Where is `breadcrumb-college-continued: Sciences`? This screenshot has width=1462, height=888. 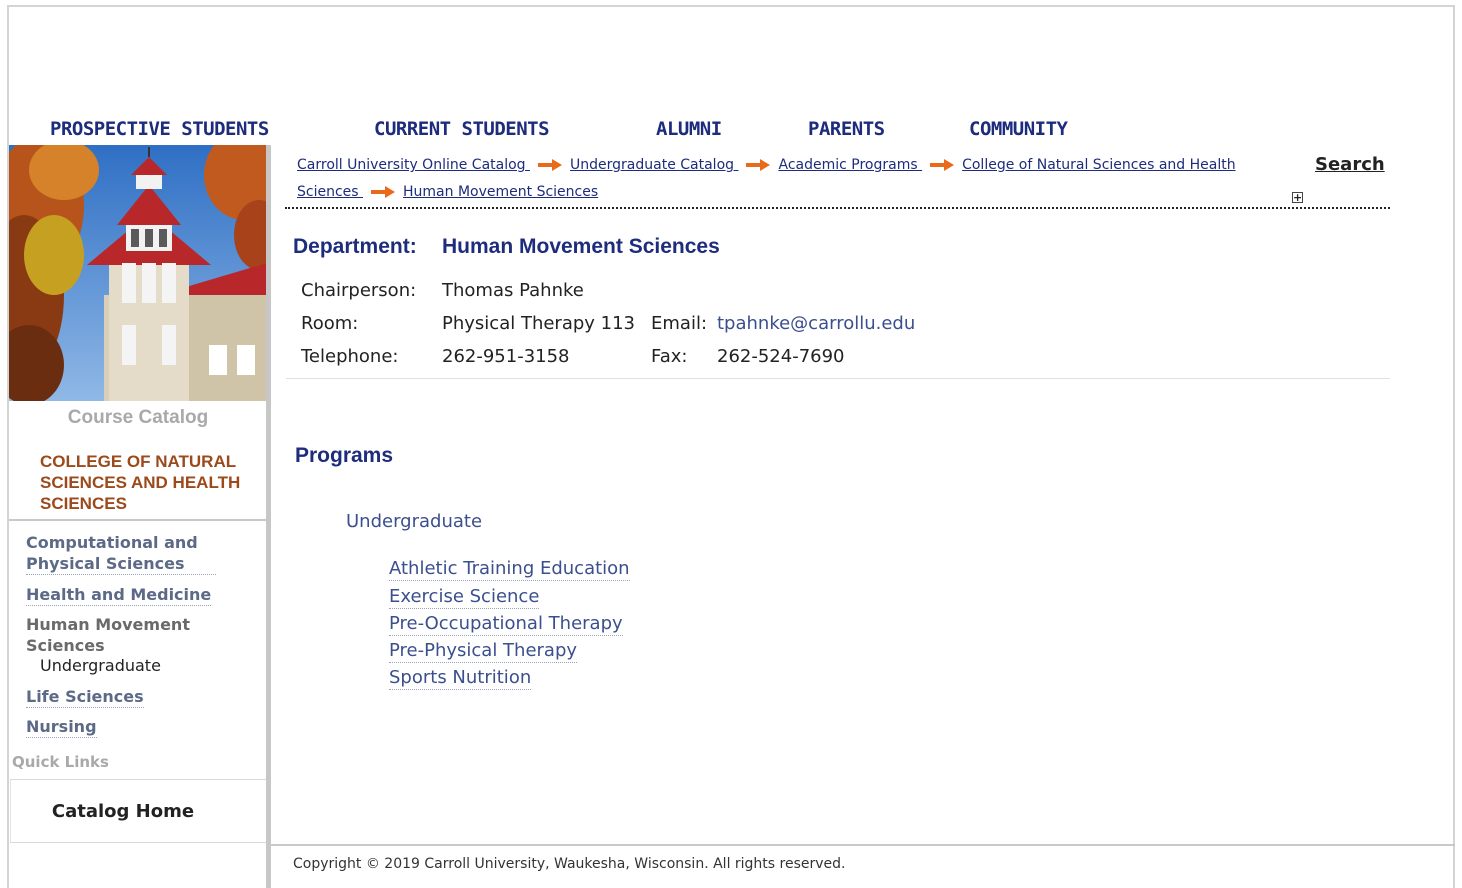 breadcrumb-college-continued: Sciences is located at coordinates (330, 192).